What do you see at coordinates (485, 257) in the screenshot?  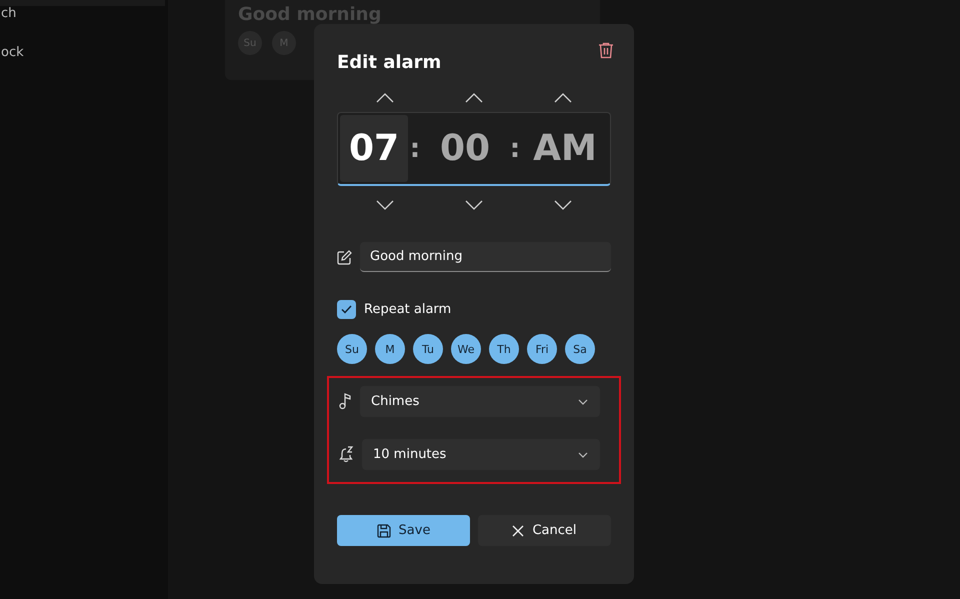 I see `alarm-name-field: Good morning` at bounding box center [485, 257].